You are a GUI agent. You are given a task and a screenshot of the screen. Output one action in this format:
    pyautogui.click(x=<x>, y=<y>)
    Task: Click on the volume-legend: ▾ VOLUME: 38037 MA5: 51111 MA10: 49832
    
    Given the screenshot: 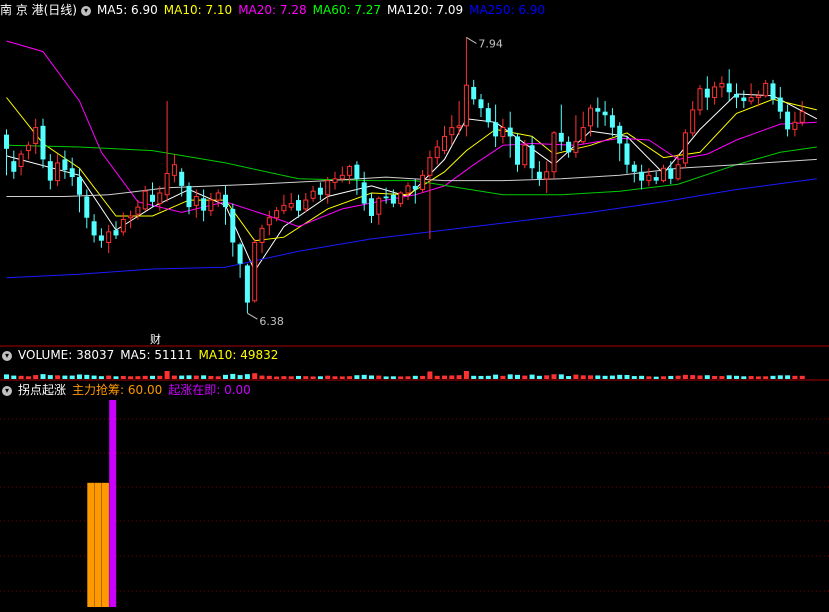 What is the action you would take?
    pyautogui.click(x=142, y=355)
    